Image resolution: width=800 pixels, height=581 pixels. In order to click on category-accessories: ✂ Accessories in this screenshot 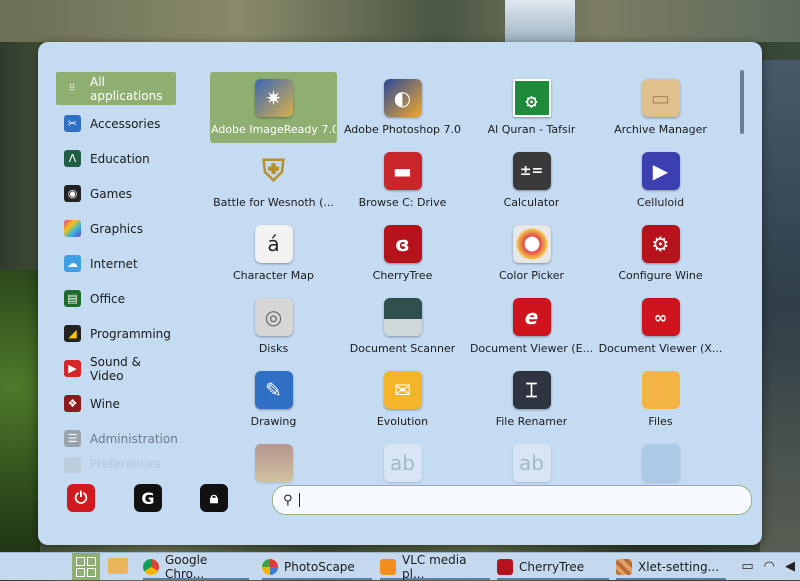, I will do `click(116, 123)`.